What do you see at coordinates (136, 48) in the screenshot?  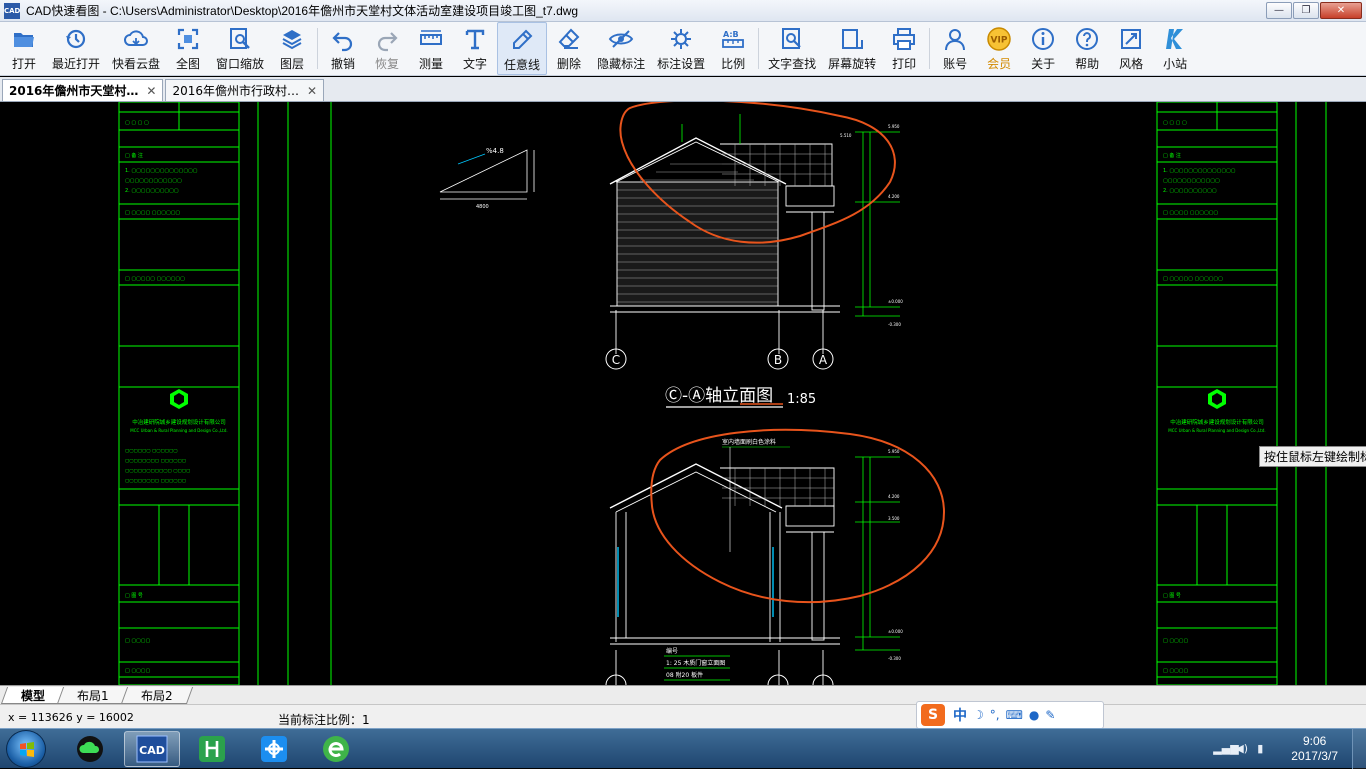 I see `cloud-disk-button: 快看云盘` at bounding box center [136, 48].